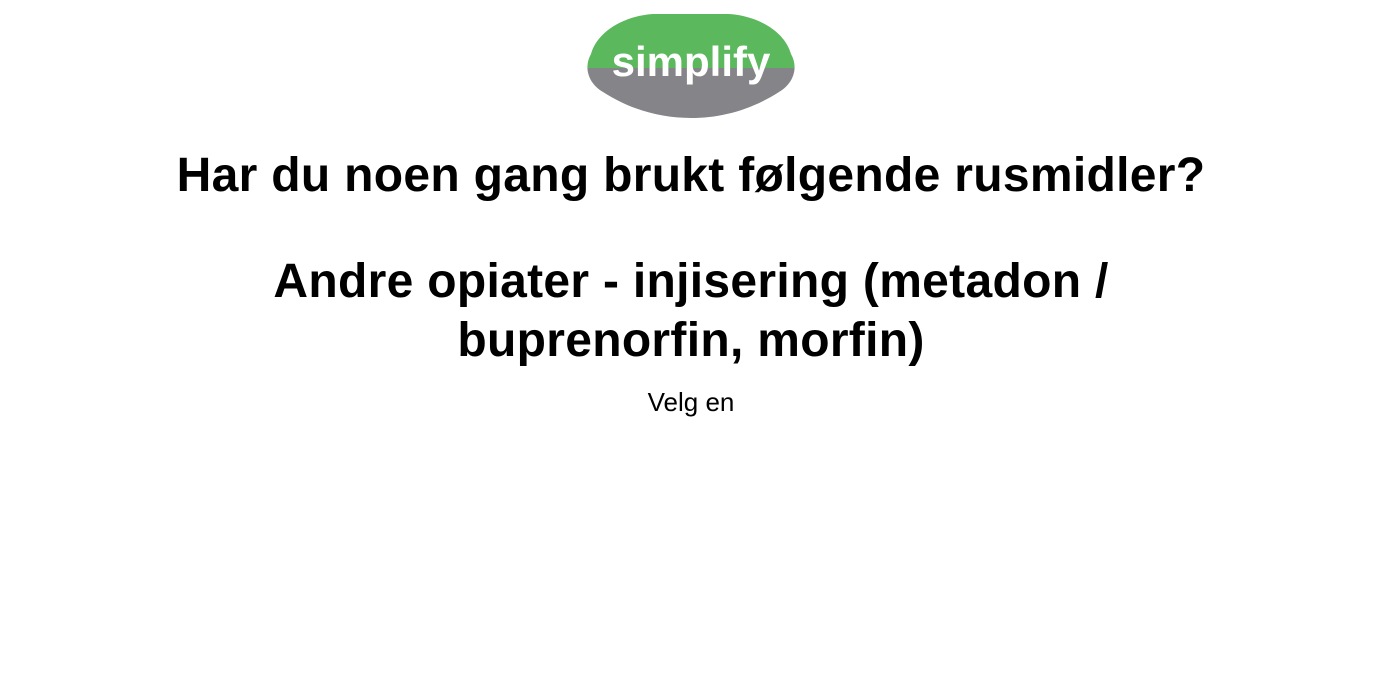 This screenshot has height=683, width=1382. Describe the element at coordinates (691, 402) in the screenshot. I see `choose-one-instruction: Velg en` at that location.